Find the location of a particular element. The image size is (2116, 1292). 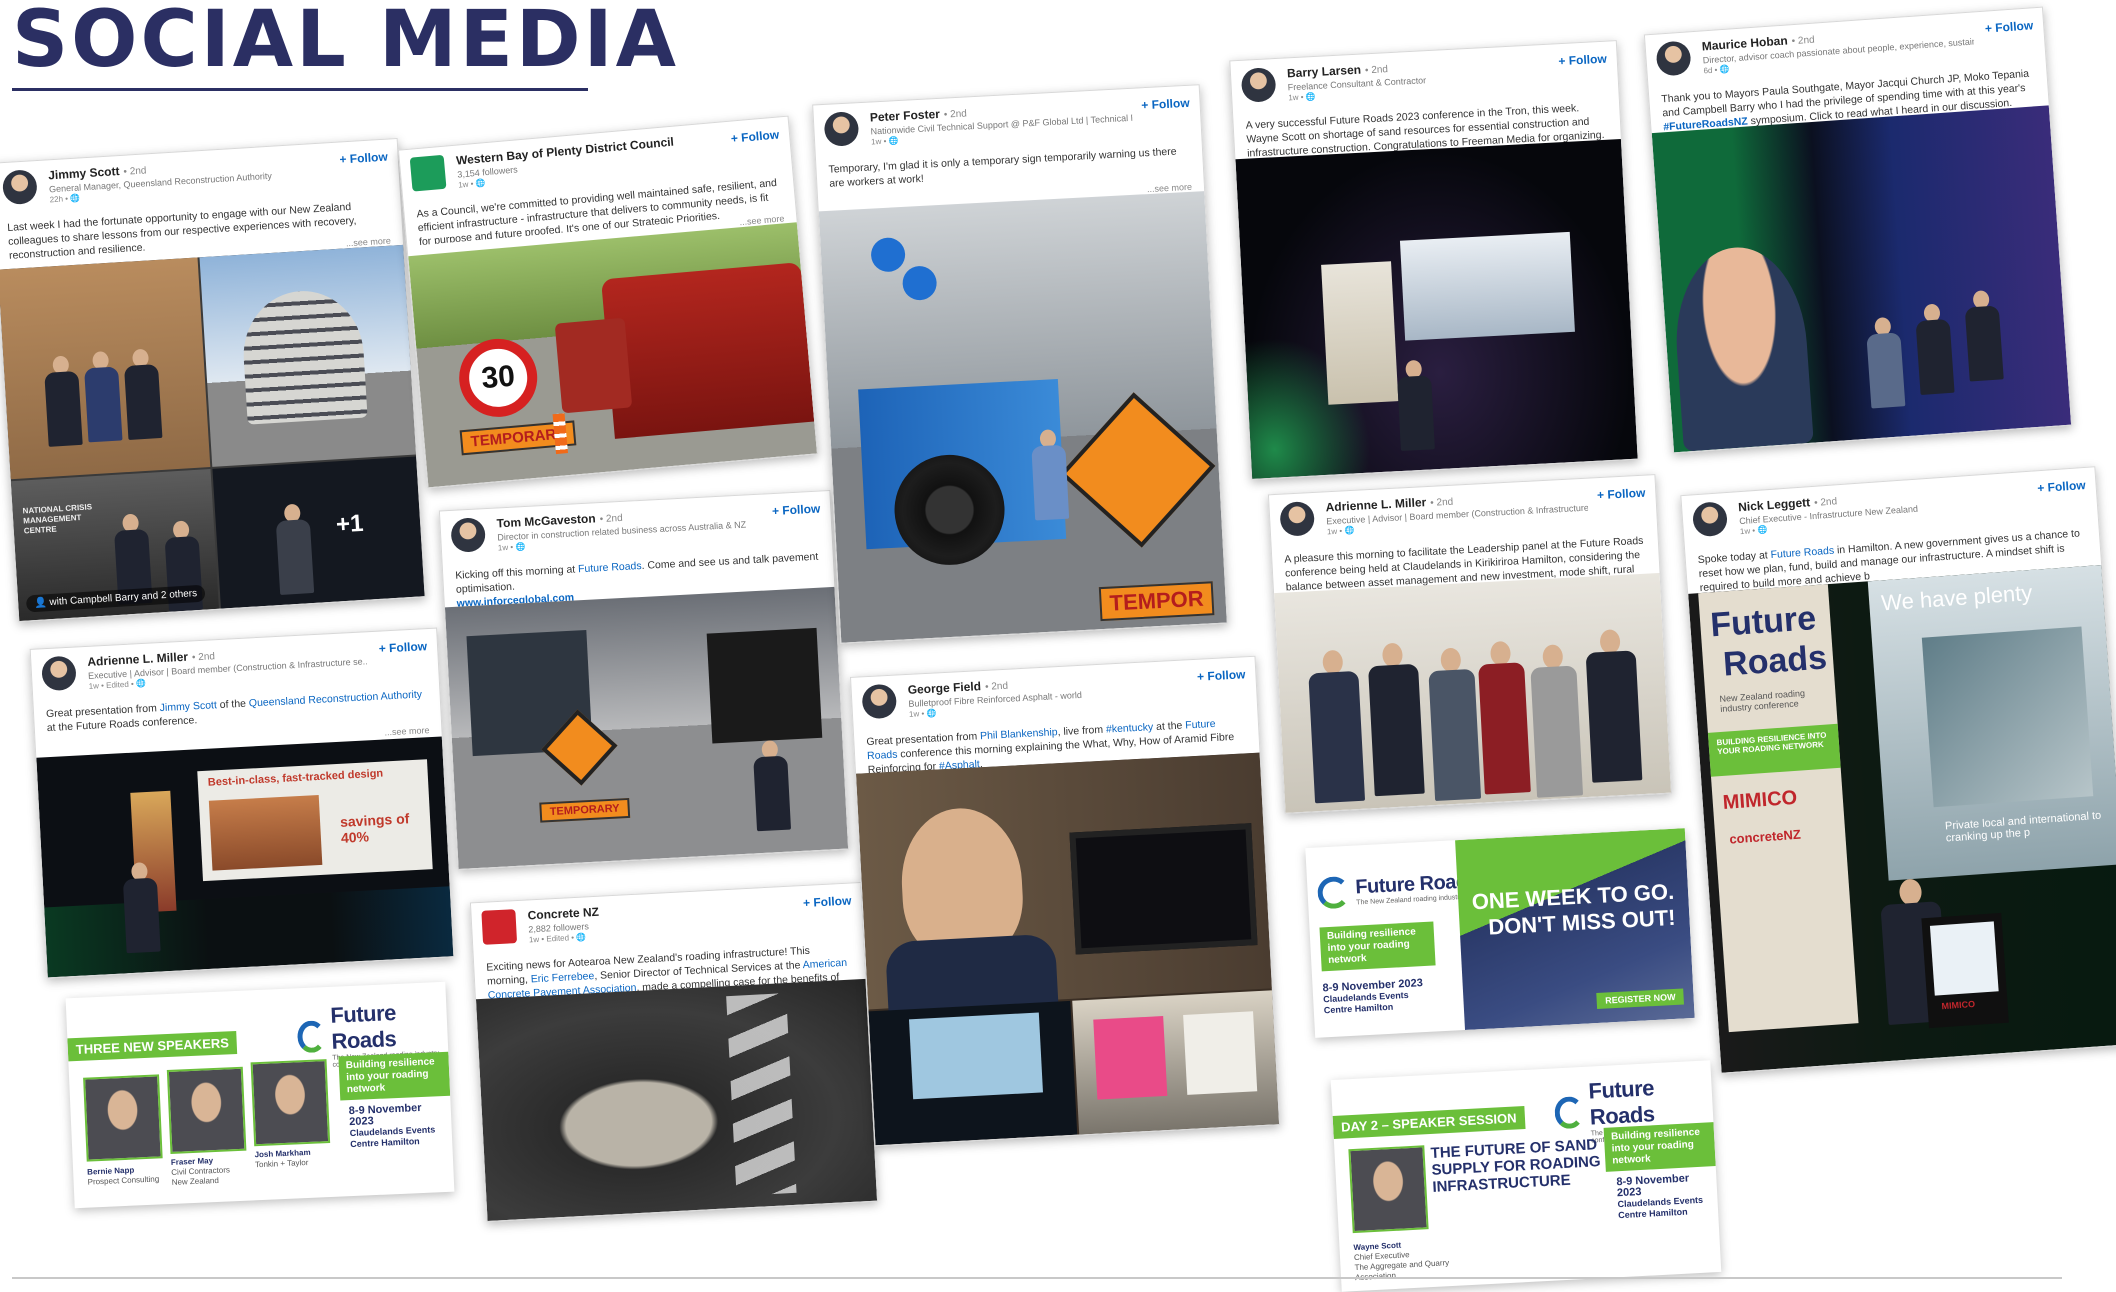

speaker-name: Fraser May Civil Contractors New Zealand is located at coordinates (200, 1171).